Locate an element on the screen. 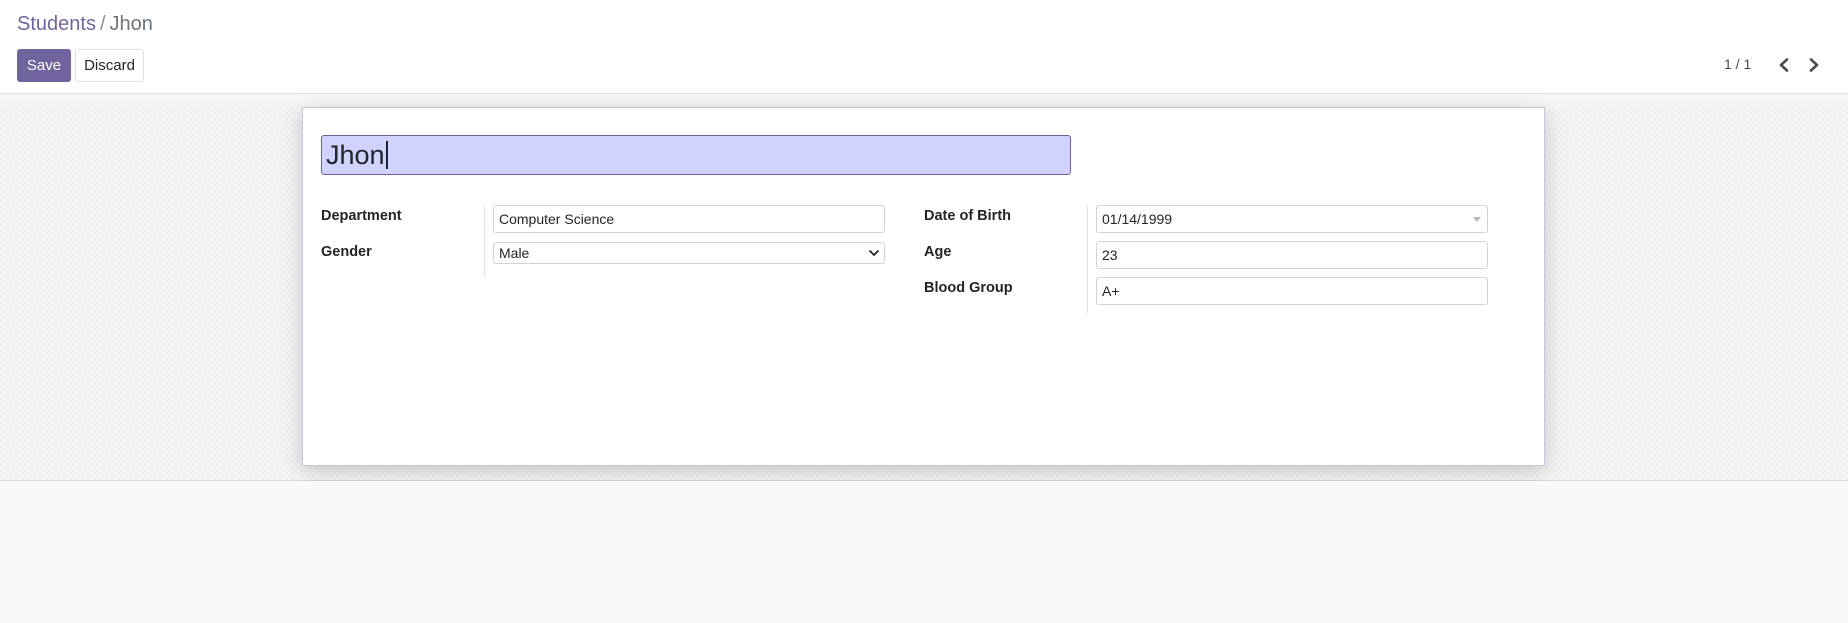  right-group-separator is located at coordinates (1087, 259).